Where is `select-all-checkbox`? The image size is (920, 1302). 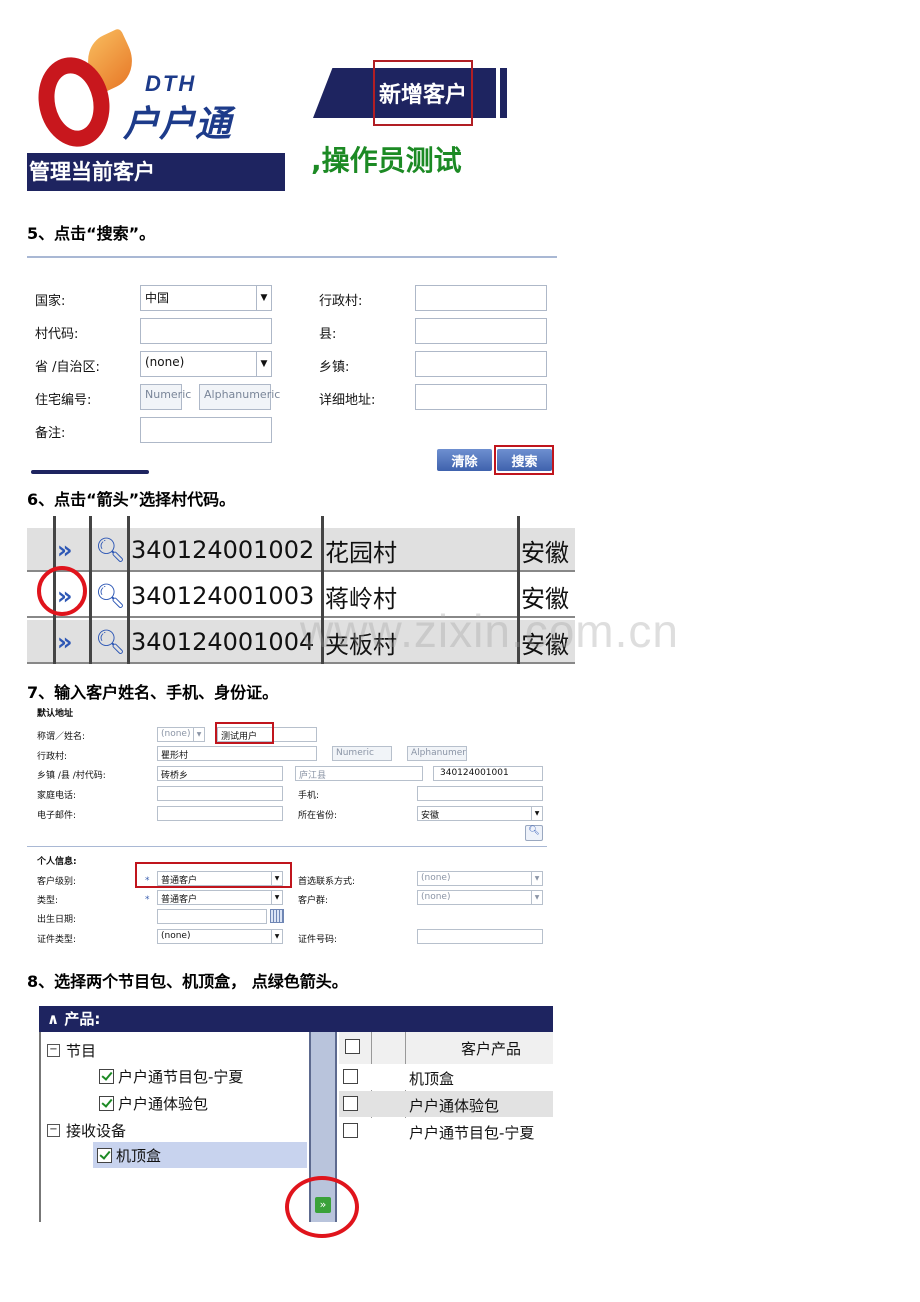 select-all-checkbox is located at coordinates (354, 1046).